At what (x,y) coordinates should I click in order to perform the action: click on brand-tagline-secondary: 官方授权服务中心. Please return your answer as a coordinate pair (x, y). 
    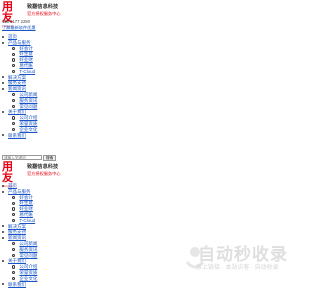
    Looking at the image, I should click on (44, 173).